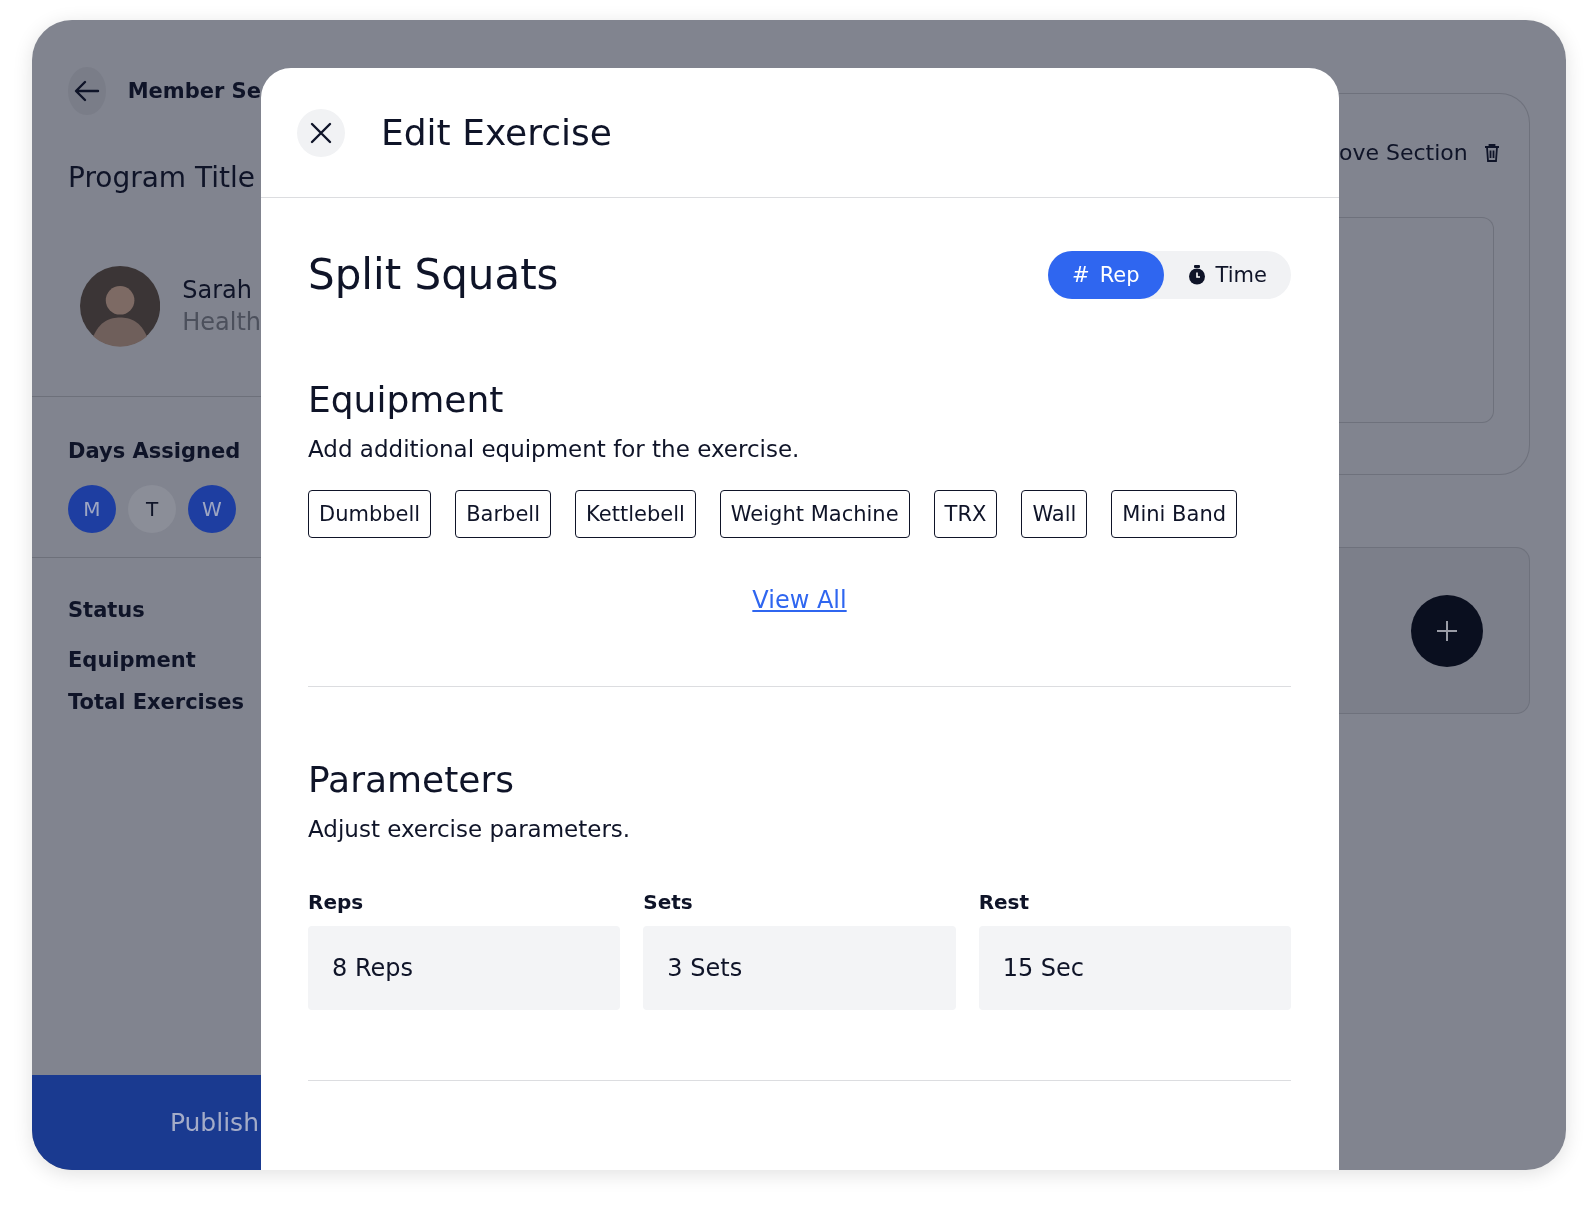  What do you see at coordinates (1447, 630) in the screenshot?
I see `plus-icon` at bounding box center [1447, 630].